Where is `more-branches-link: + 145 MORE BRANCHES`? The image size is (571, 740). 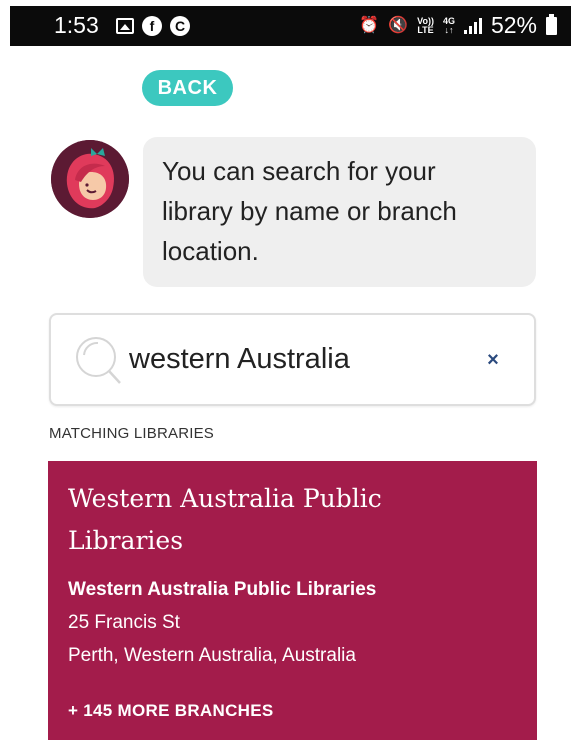 more-branches-link: + 145 MORE BRANCHES is located at coordinates (292, 711).